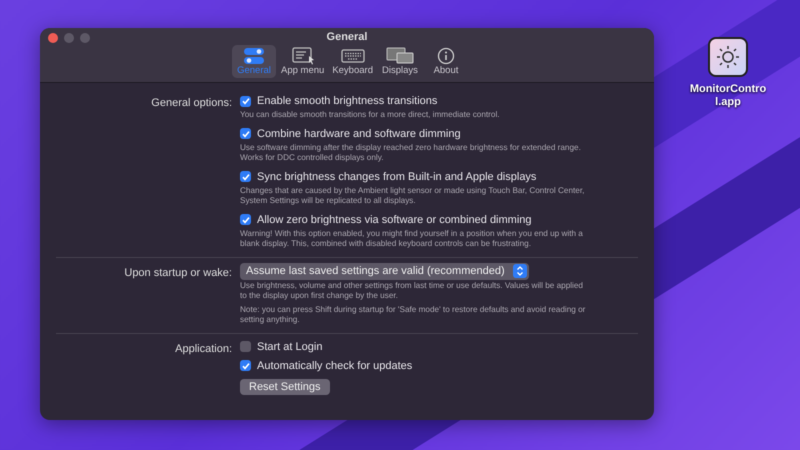 The image size is (800, 450). Describe the element at coordinates (203, 348) in the screenshot. I see `section-label: Application:` at that location.